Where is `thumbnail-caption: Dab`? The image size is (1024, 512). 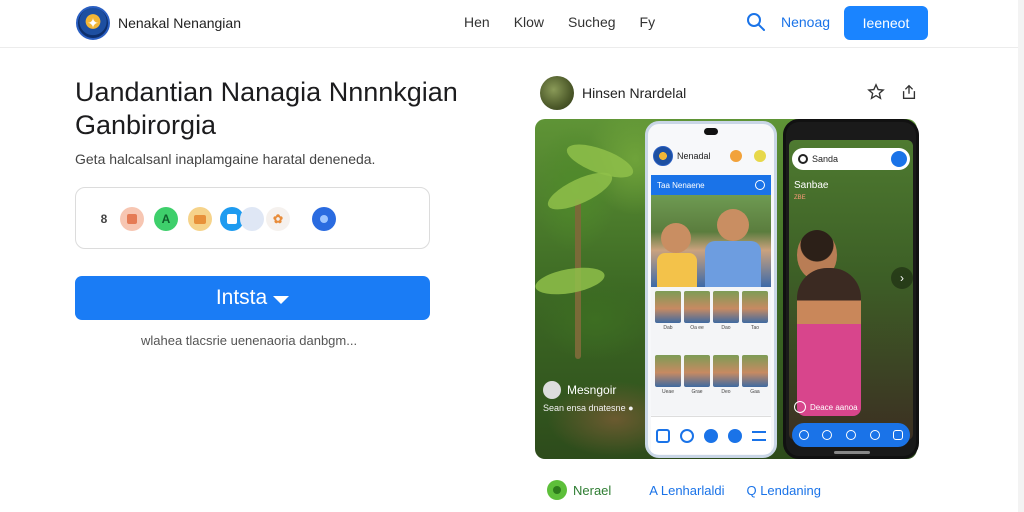 thumbnail-caption: Dab is located at coordinates (668, 328).